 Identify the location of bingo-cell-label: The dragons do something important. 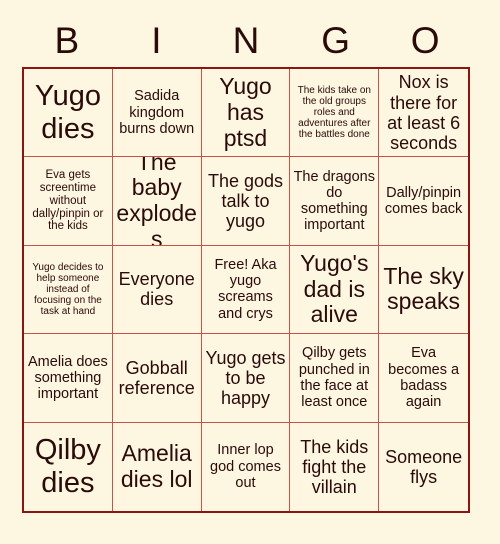
(334, 201).